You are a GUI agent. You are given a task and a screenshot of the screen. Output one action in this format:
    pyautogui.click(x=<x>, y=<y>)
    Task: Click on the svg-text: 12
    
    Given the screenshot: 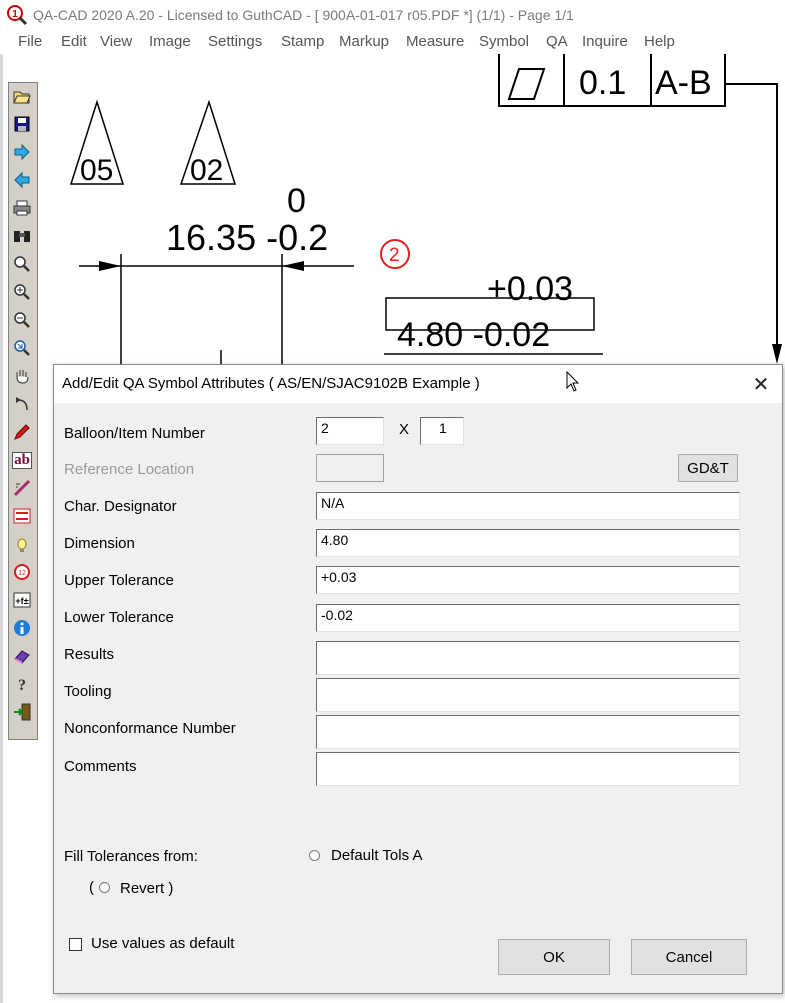 What is the action you would take?
    pyautogui.click(x=22, y=573)
    